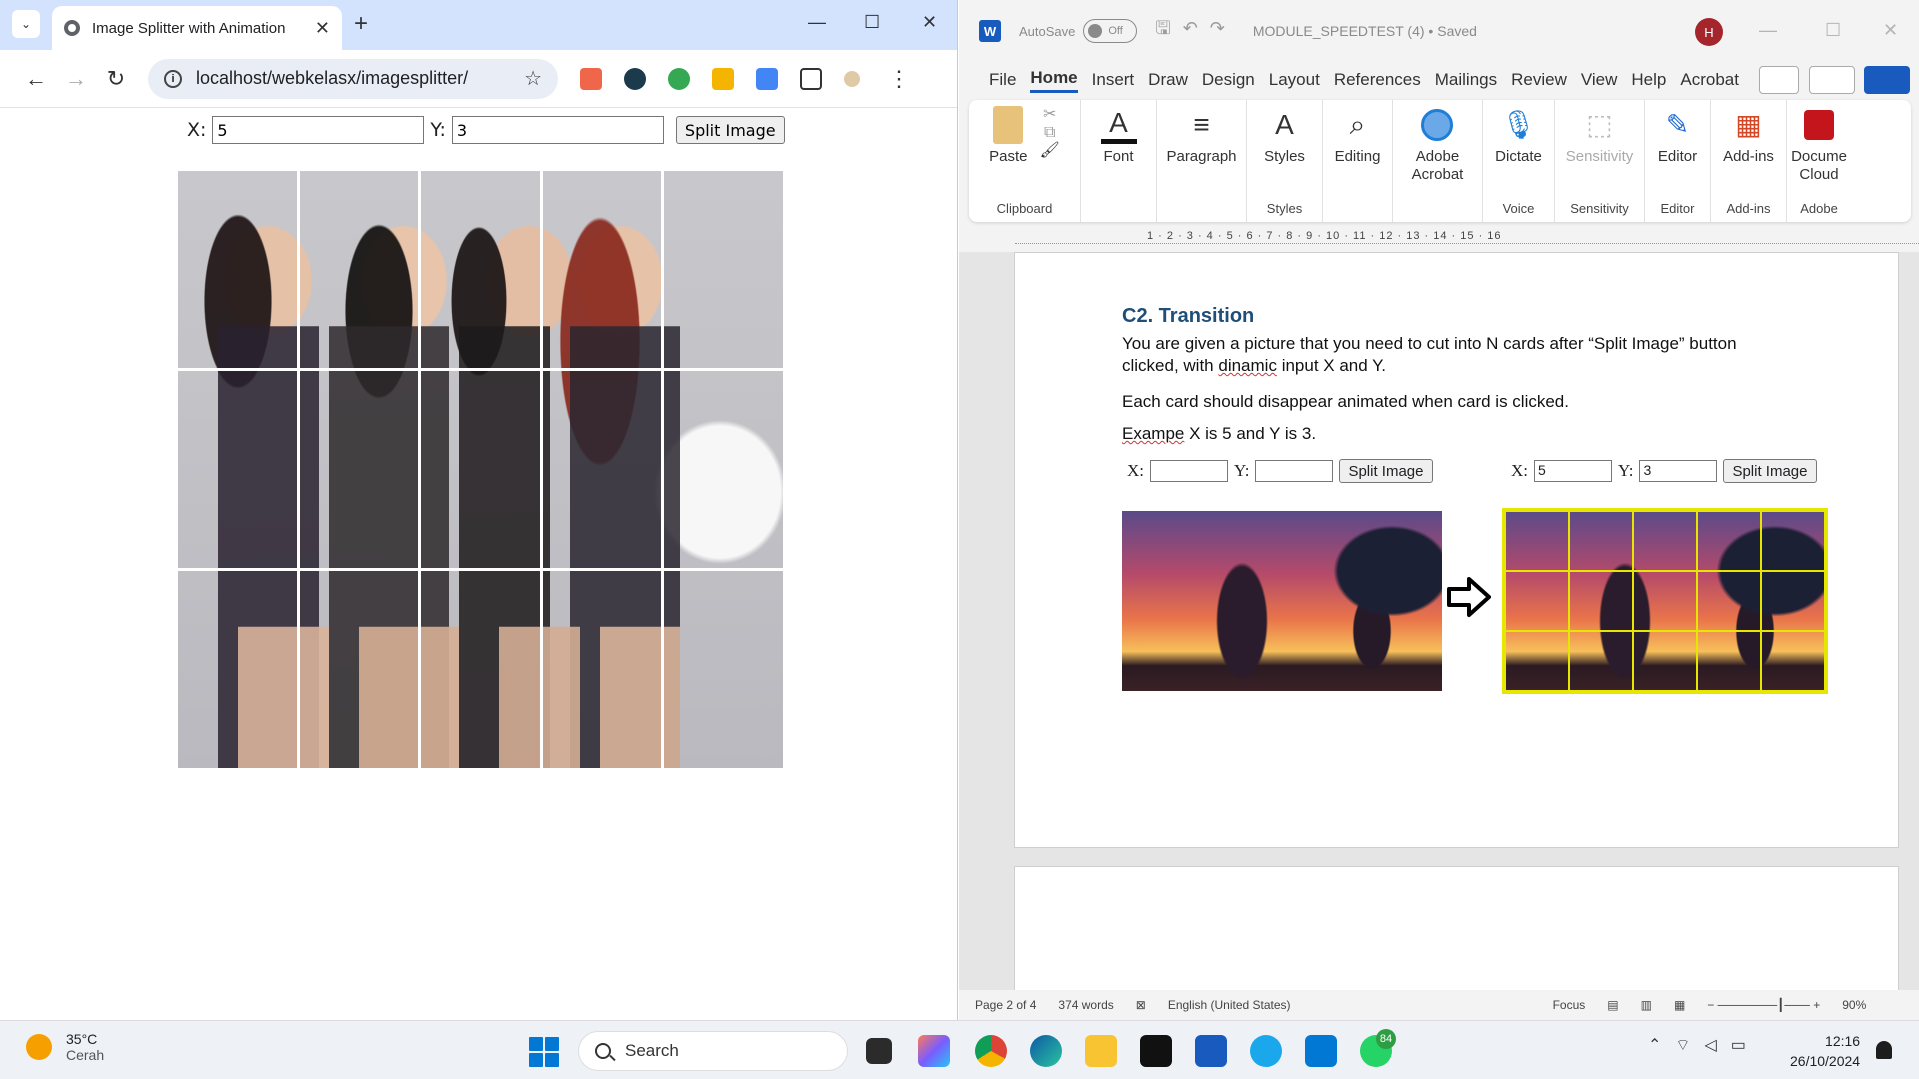  Describe the element at coordinates (1677, 136) in the screenshot. I see `editor-button: ✎ Editor` at that location.